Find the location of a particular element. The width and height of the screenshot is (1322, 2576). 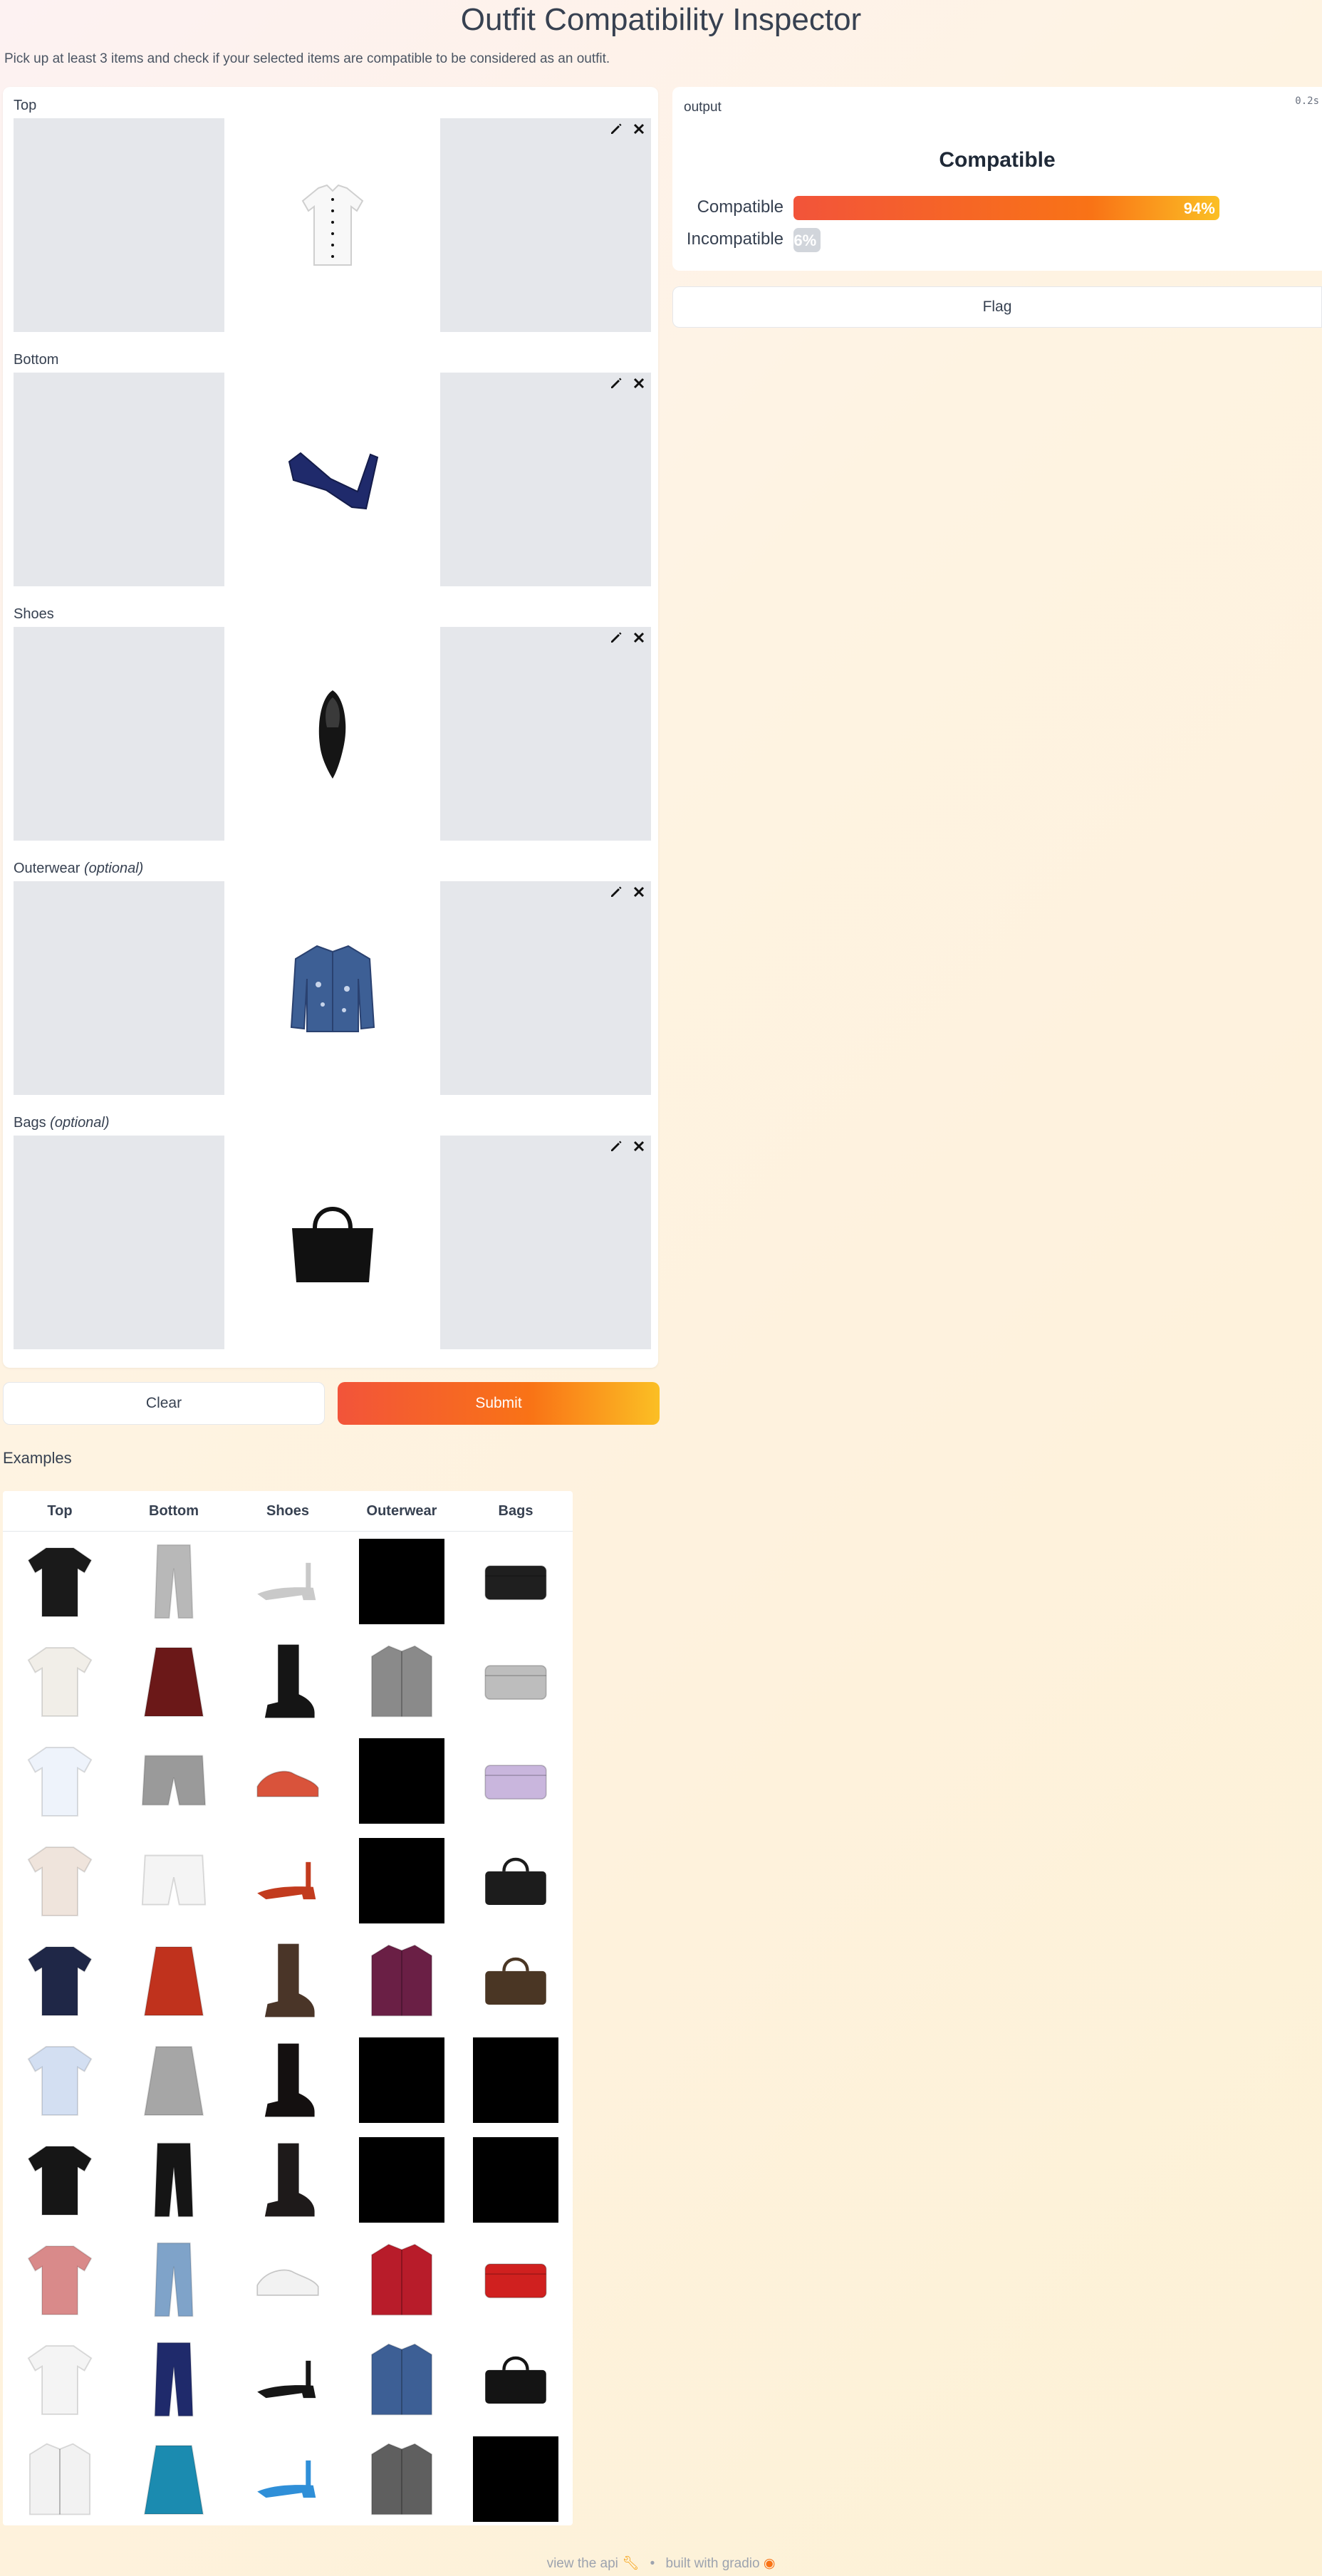

colorful-sneaker-icon is located at coordinates (287, 1781).